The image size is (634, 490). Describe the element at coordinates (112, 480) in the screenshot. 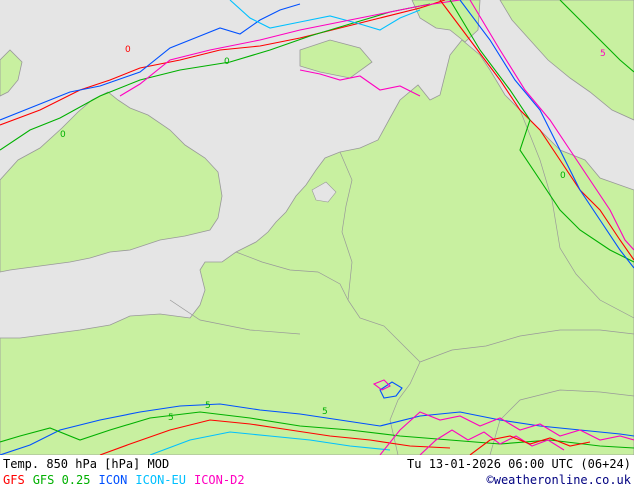

I see `legend-icon: ICON` at that location.